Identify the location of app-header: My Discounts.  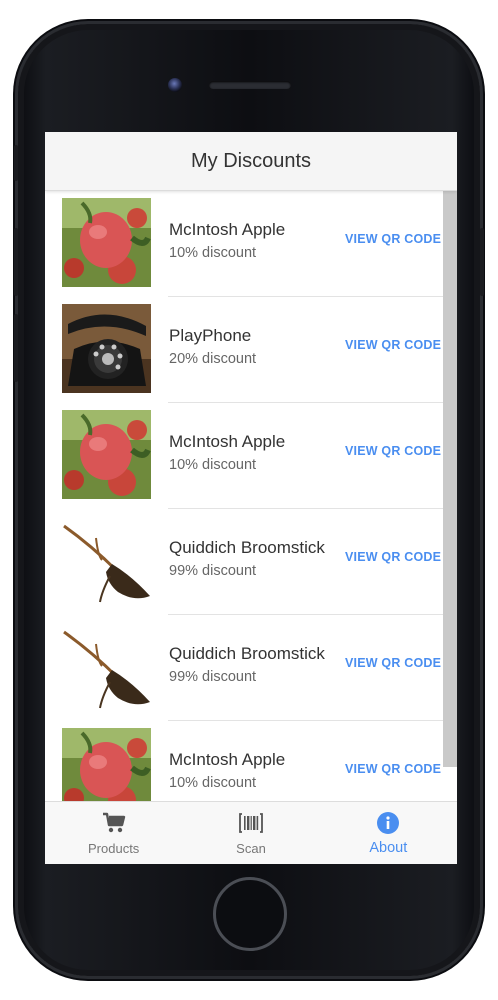
(251, 161).